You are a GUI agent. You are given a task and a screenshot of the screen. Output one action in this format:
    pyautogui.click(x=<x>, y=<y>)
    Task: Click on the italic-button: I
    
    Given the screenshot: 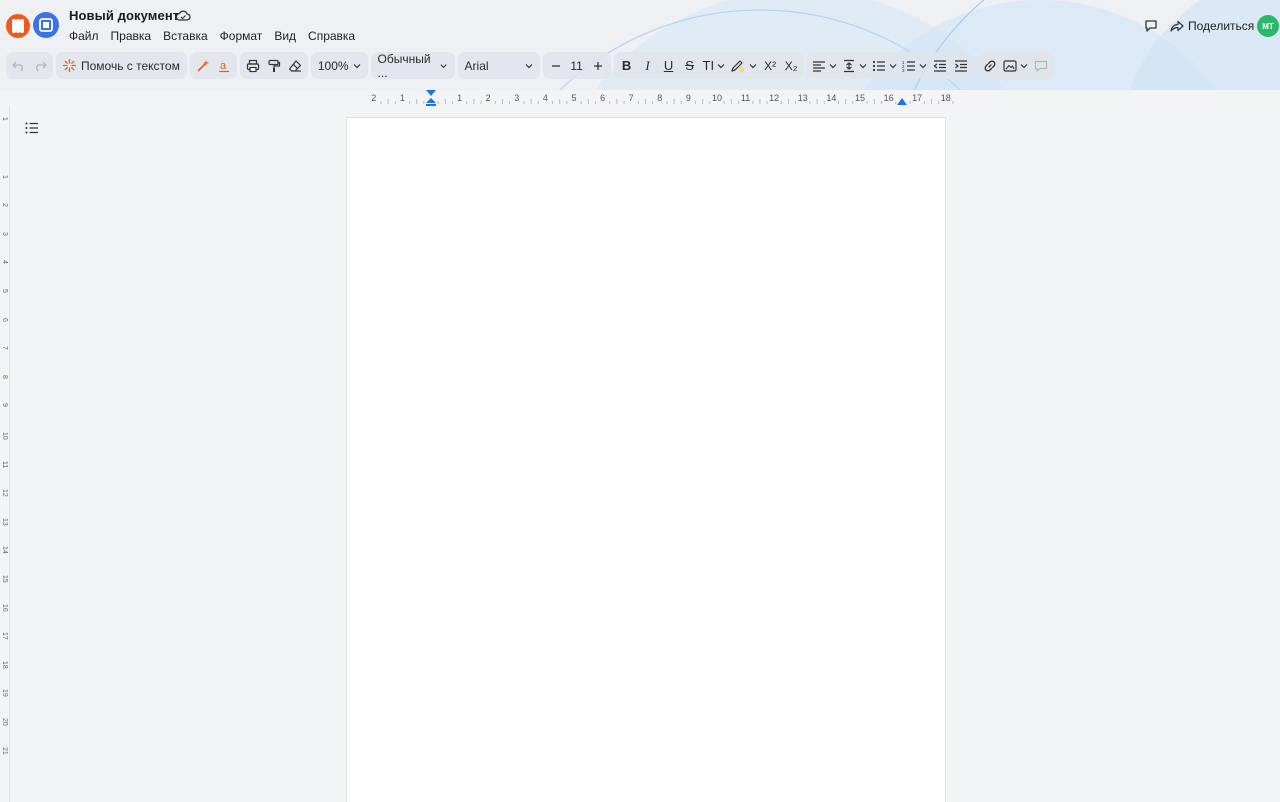 What is the action you would take?
    pyautogui.click(x=648, y=65)
    